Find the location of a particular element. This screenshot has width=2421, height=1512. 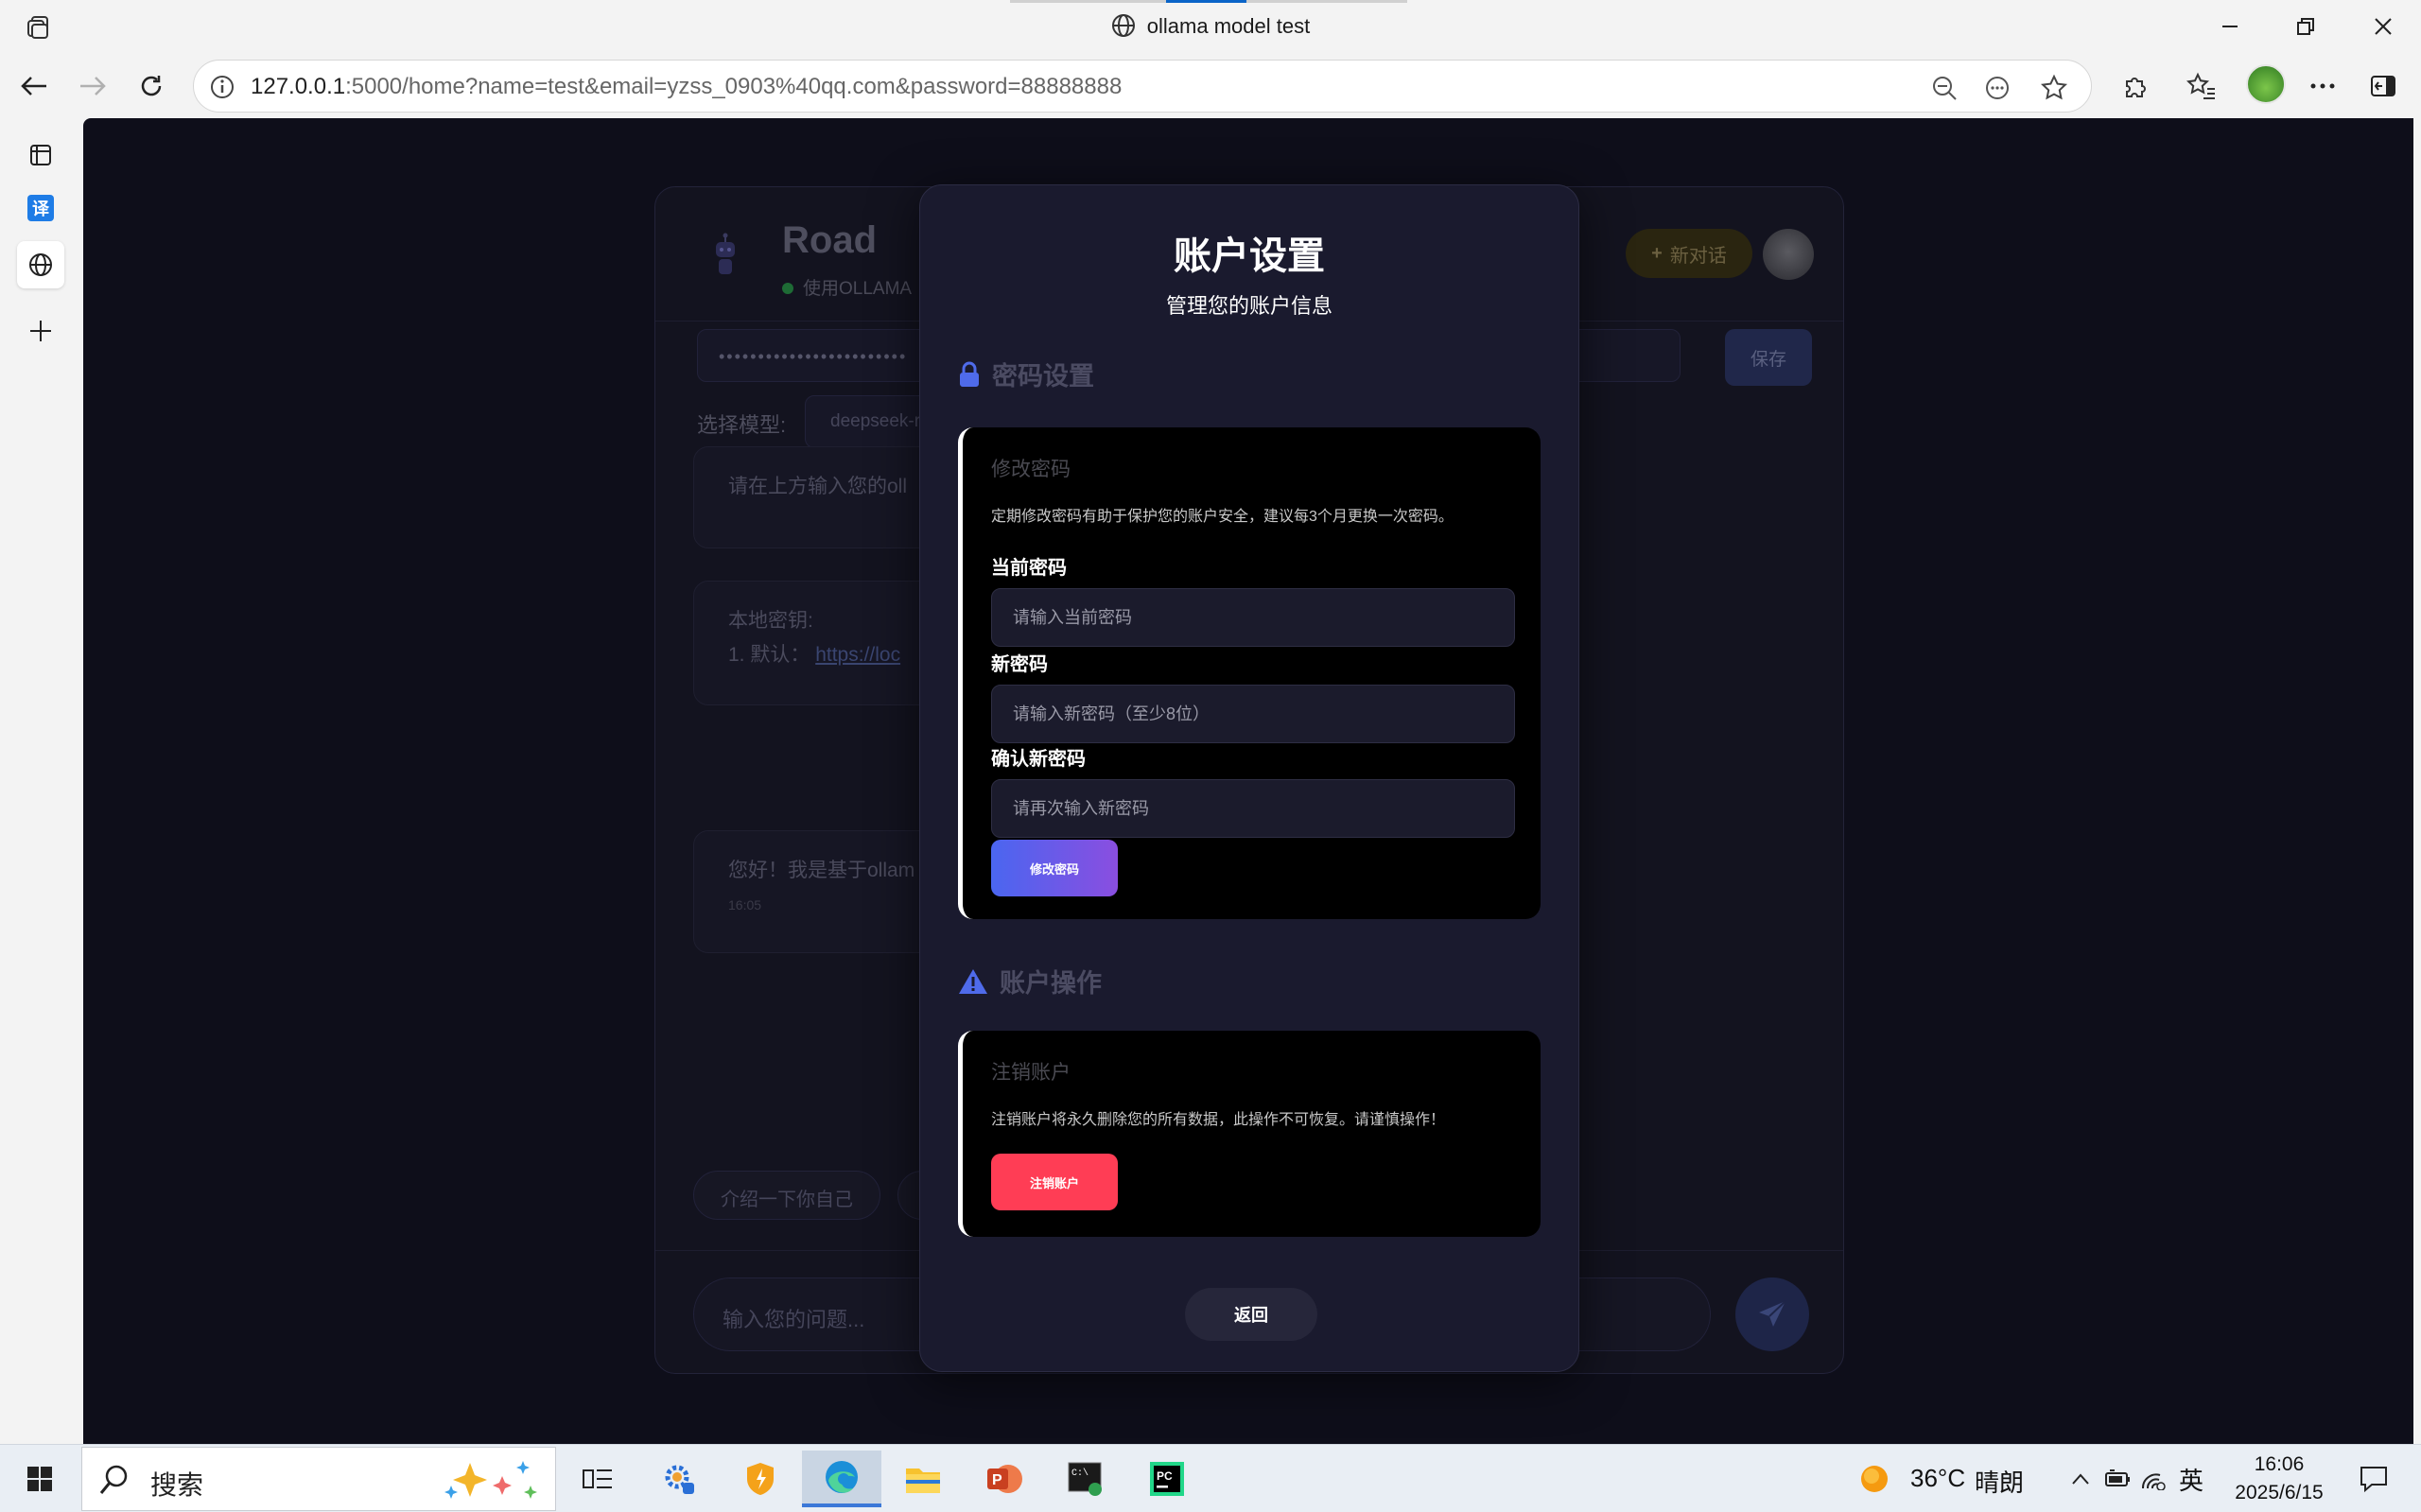

settings-app-icon is located at coordinates (679, 1479).